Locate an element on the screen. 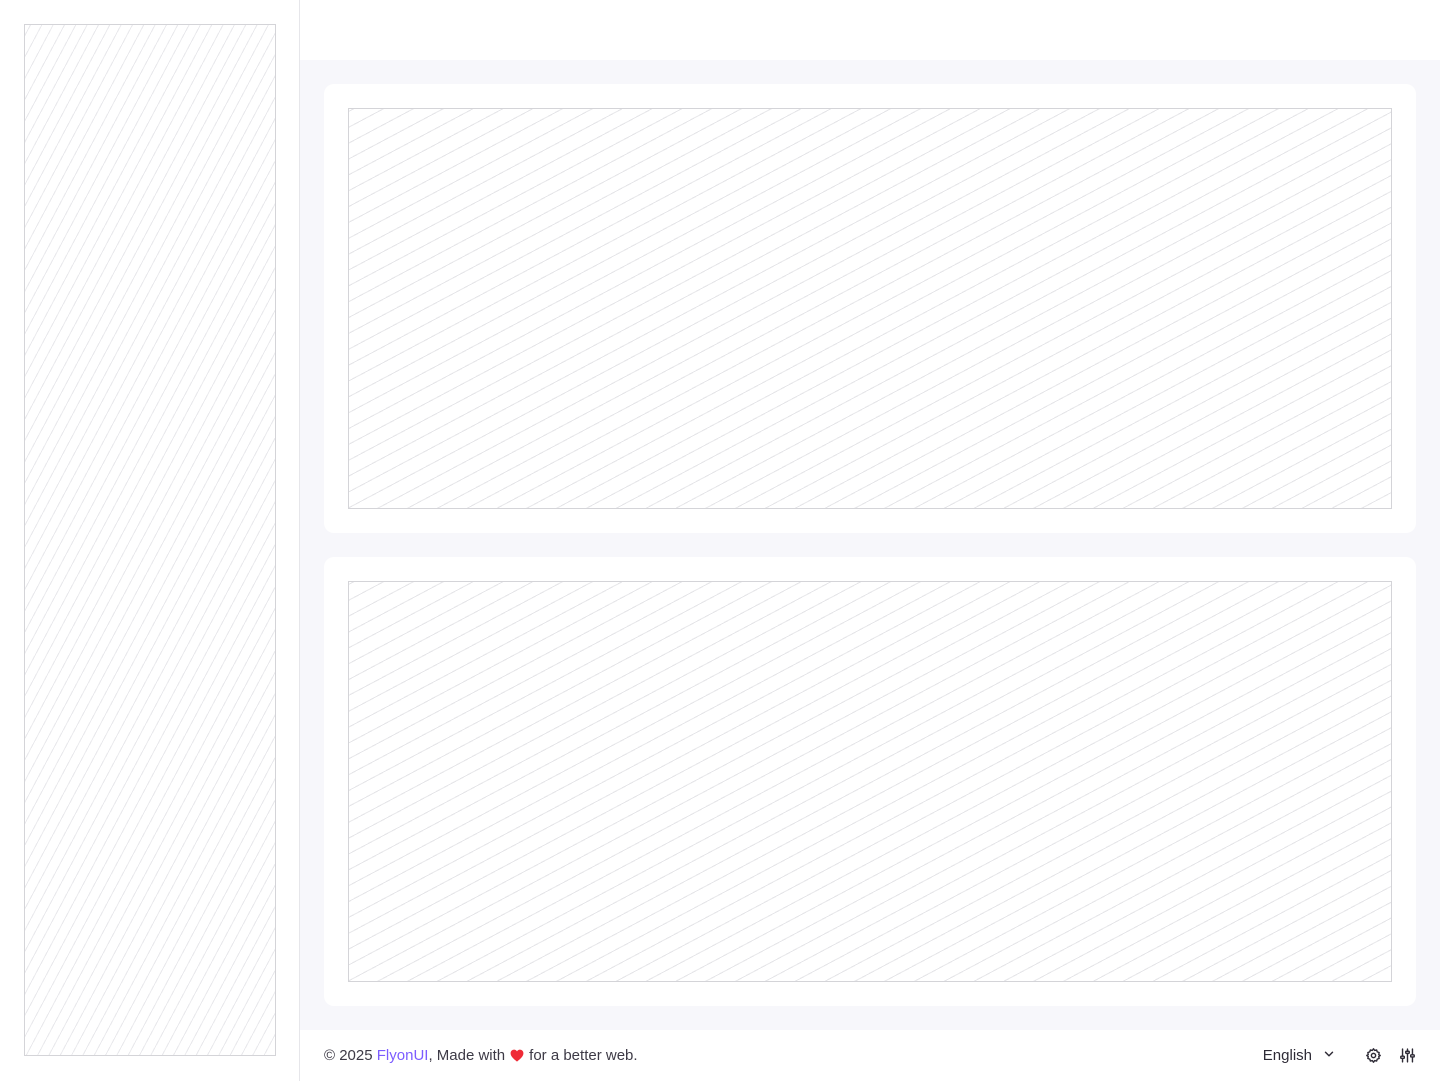 The height and width of the screenshot is (1081, 1440). copyright-text: © 2025 is located at coordinates (350, 1055).